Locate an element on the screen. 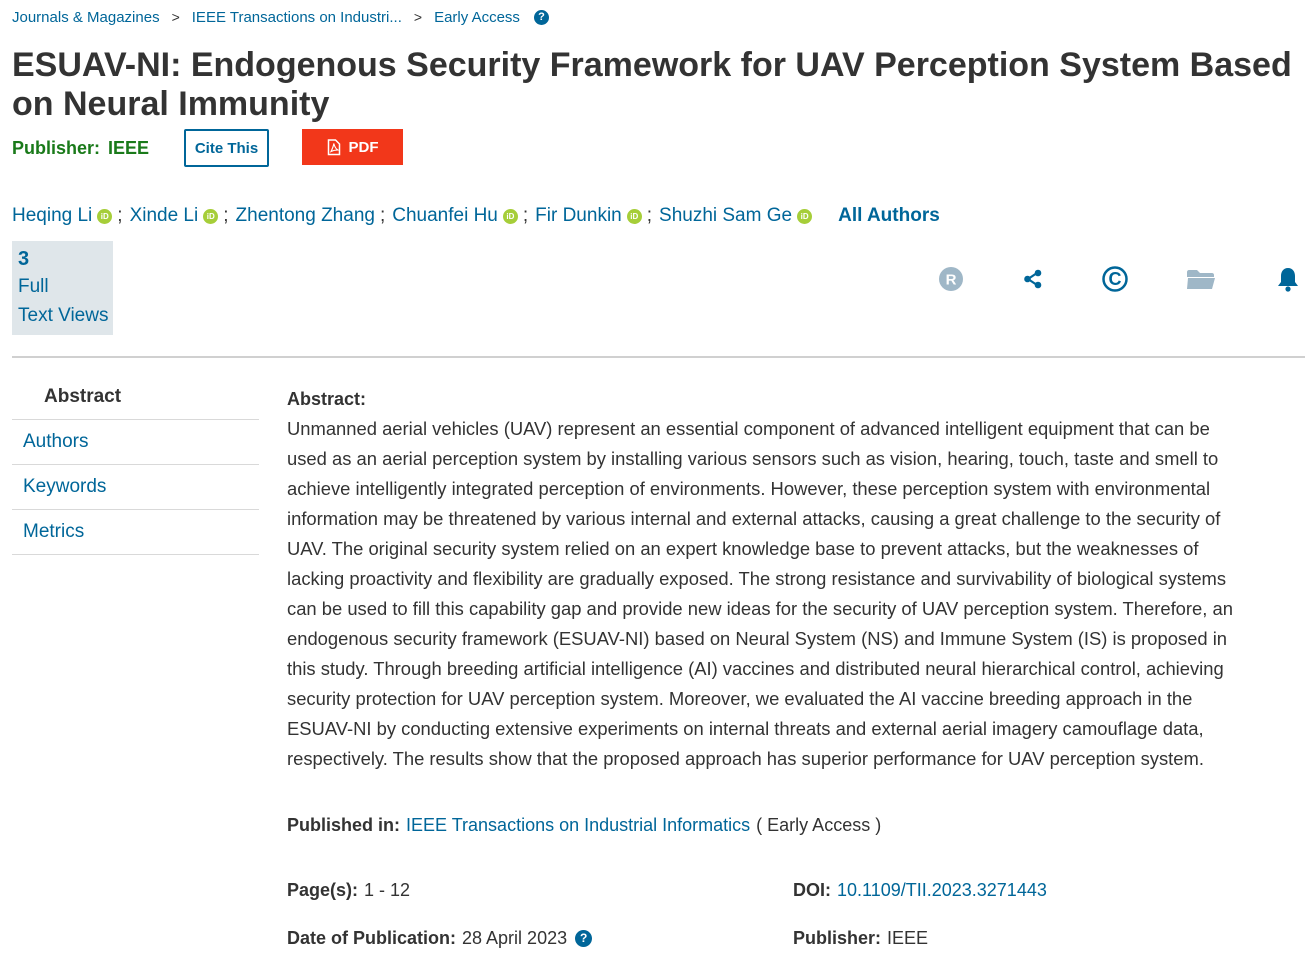  author-link: Chuanfei Hu iD is located at coordinates (455, 216).